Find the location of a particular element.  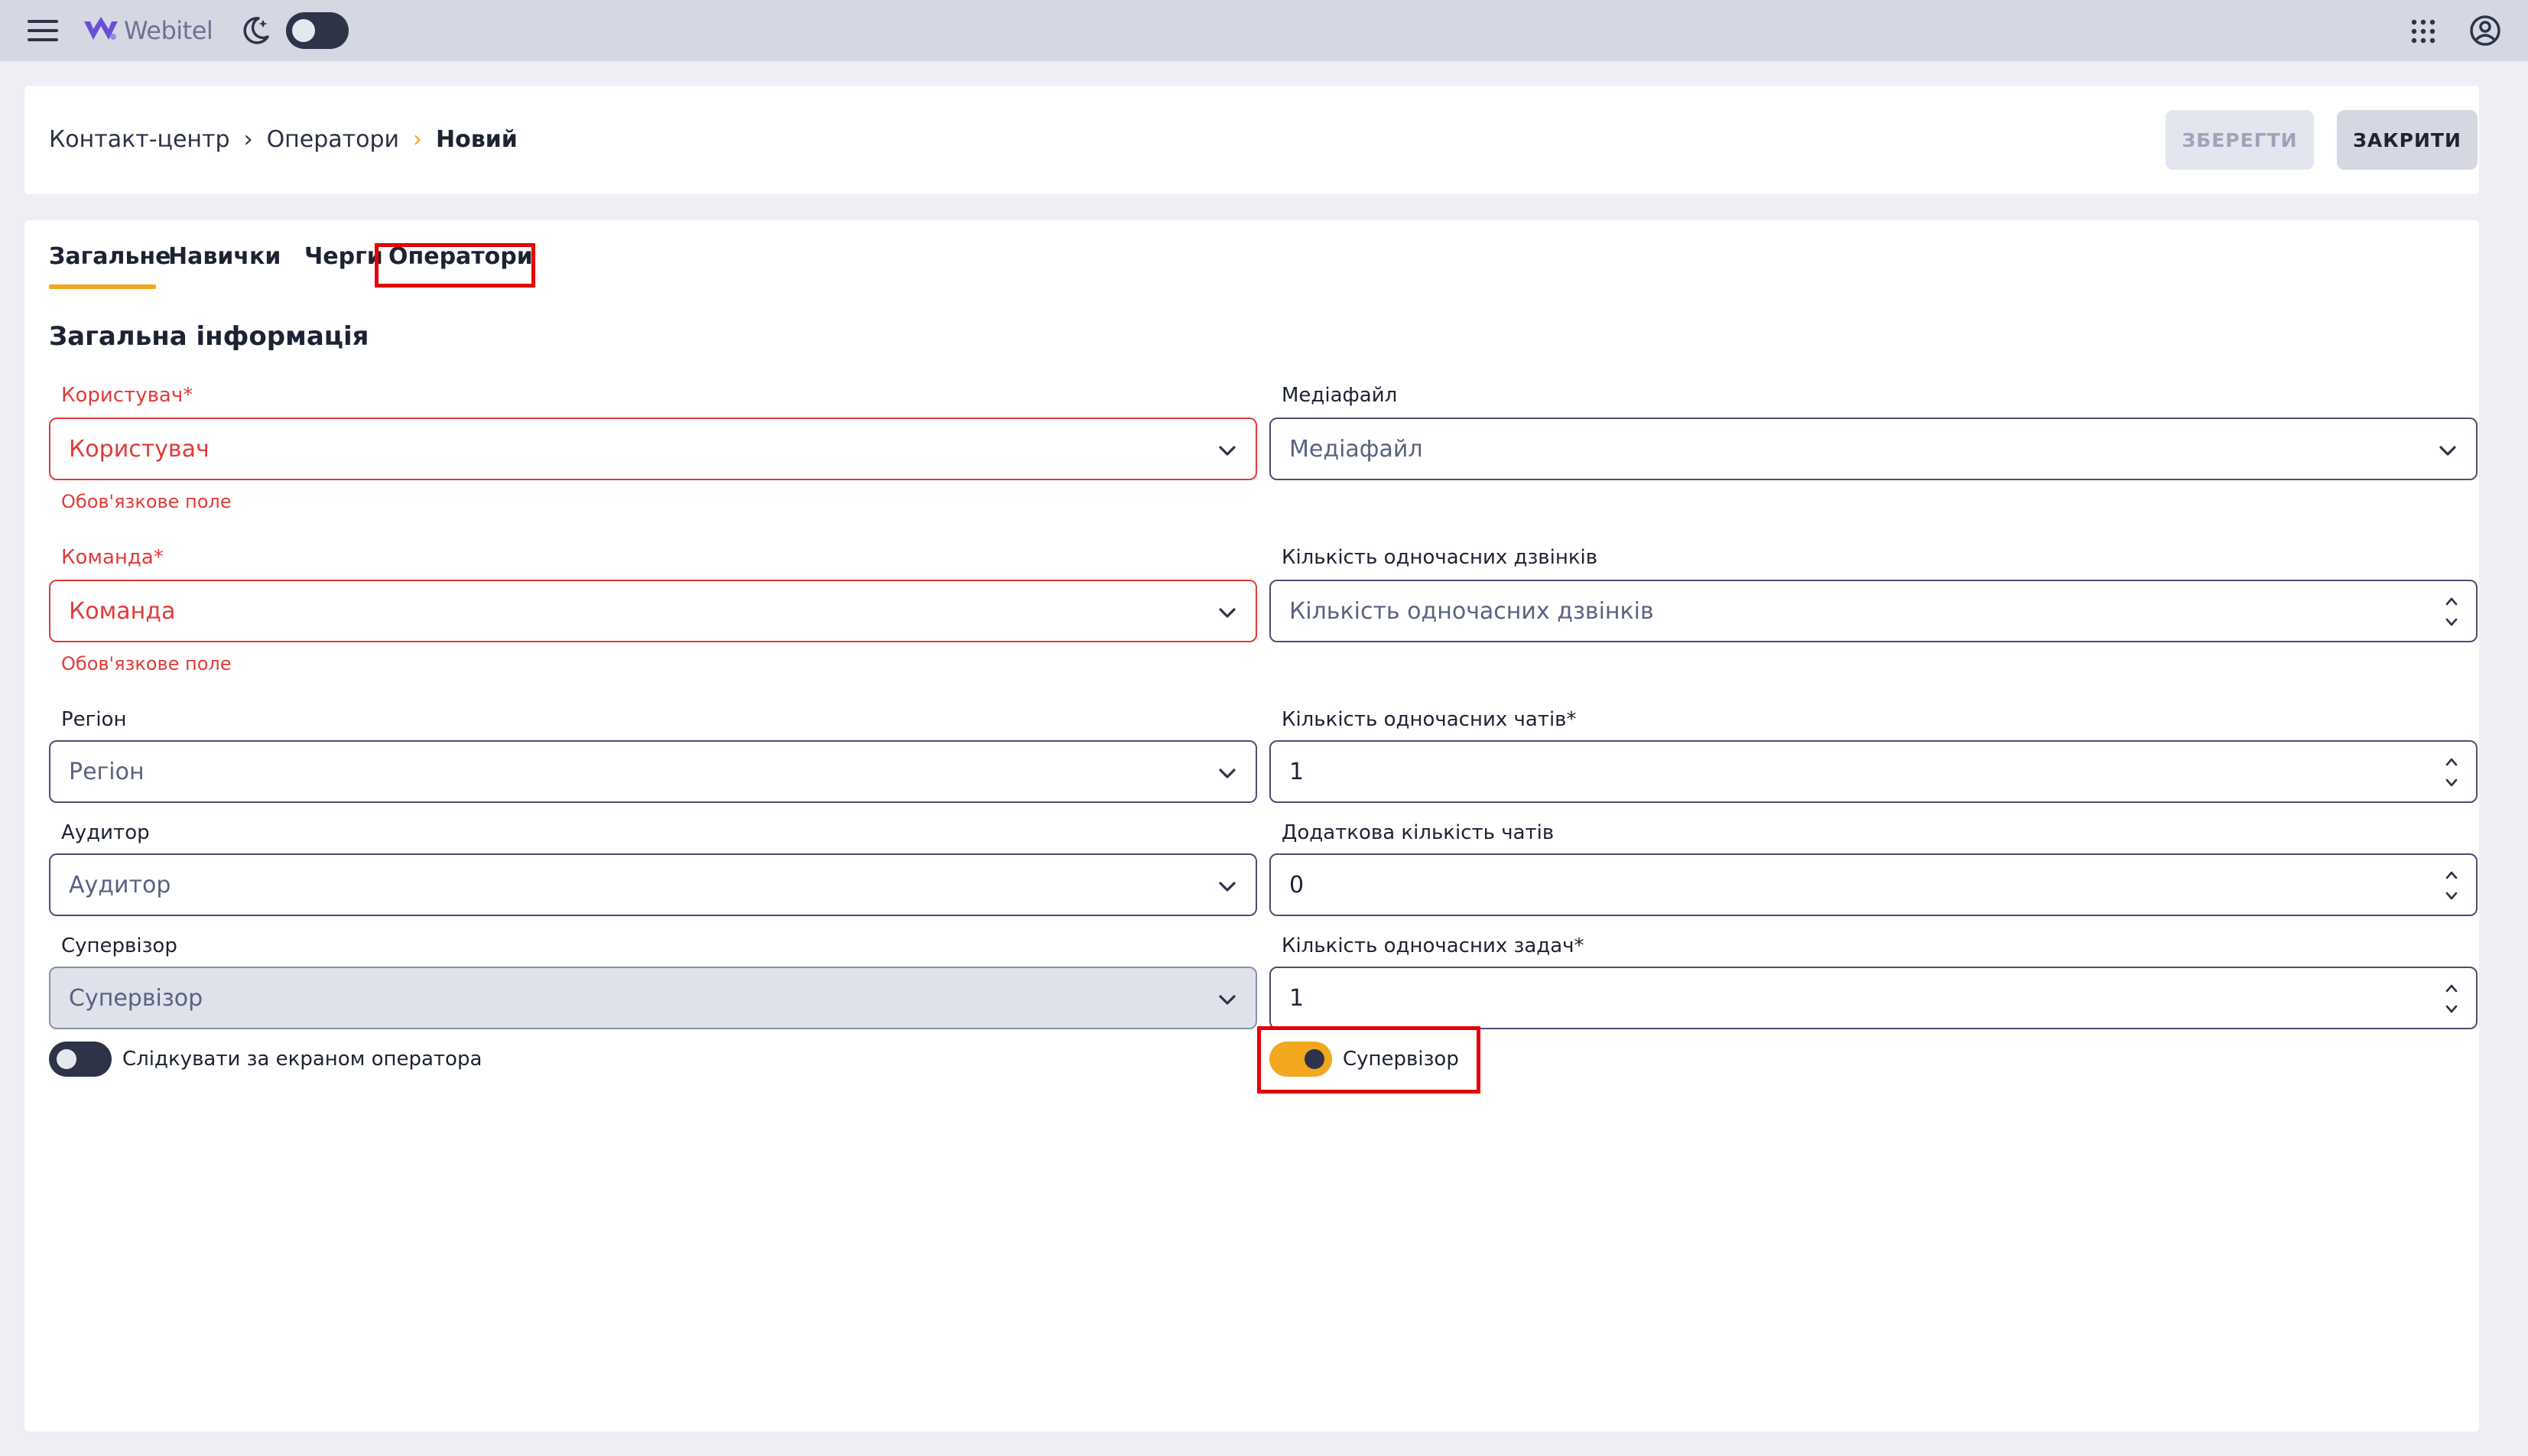

tasks-value: 1 is located at coordinates (1297, 998).